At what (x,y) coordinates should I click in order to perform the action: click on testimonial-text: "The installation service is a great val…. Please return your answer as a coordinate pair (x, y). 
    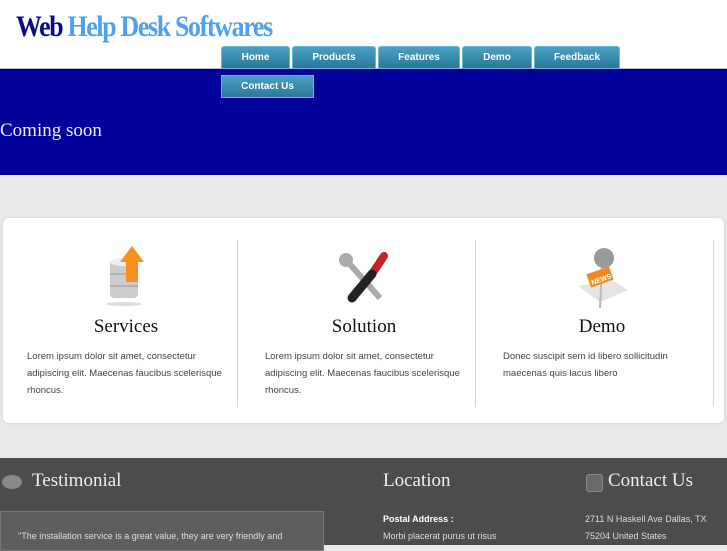
    Looking at the image, I should click on (150, 536).